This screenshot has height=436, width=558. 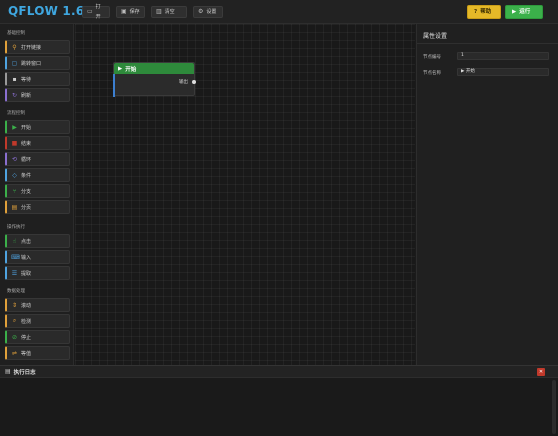 What do you see at coordinates (26, 127) in the screenshot?
I see `sidebar-item-label: 开始` at bounding box center [26, 127].